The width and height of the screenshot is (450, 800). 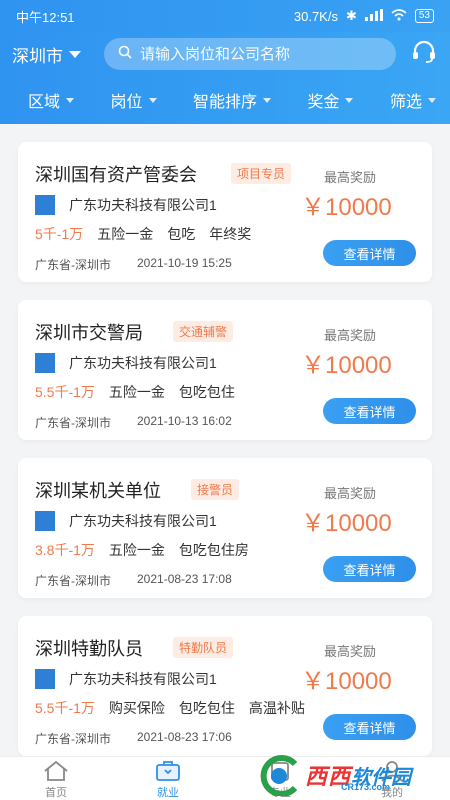 I want to click on filter-position: 岗位, so click(x=133, y=100).